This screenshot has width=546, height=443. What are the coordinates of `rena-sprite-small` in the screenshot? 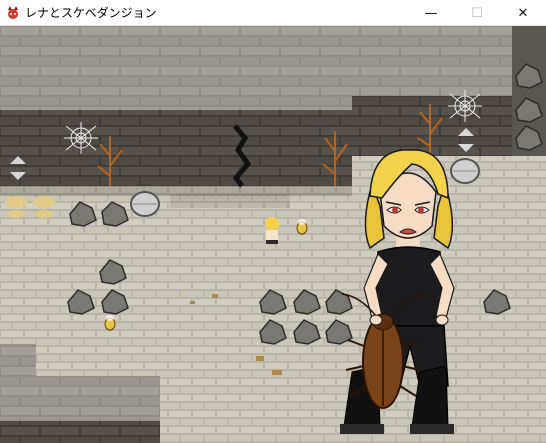 It's located at (272, 230).